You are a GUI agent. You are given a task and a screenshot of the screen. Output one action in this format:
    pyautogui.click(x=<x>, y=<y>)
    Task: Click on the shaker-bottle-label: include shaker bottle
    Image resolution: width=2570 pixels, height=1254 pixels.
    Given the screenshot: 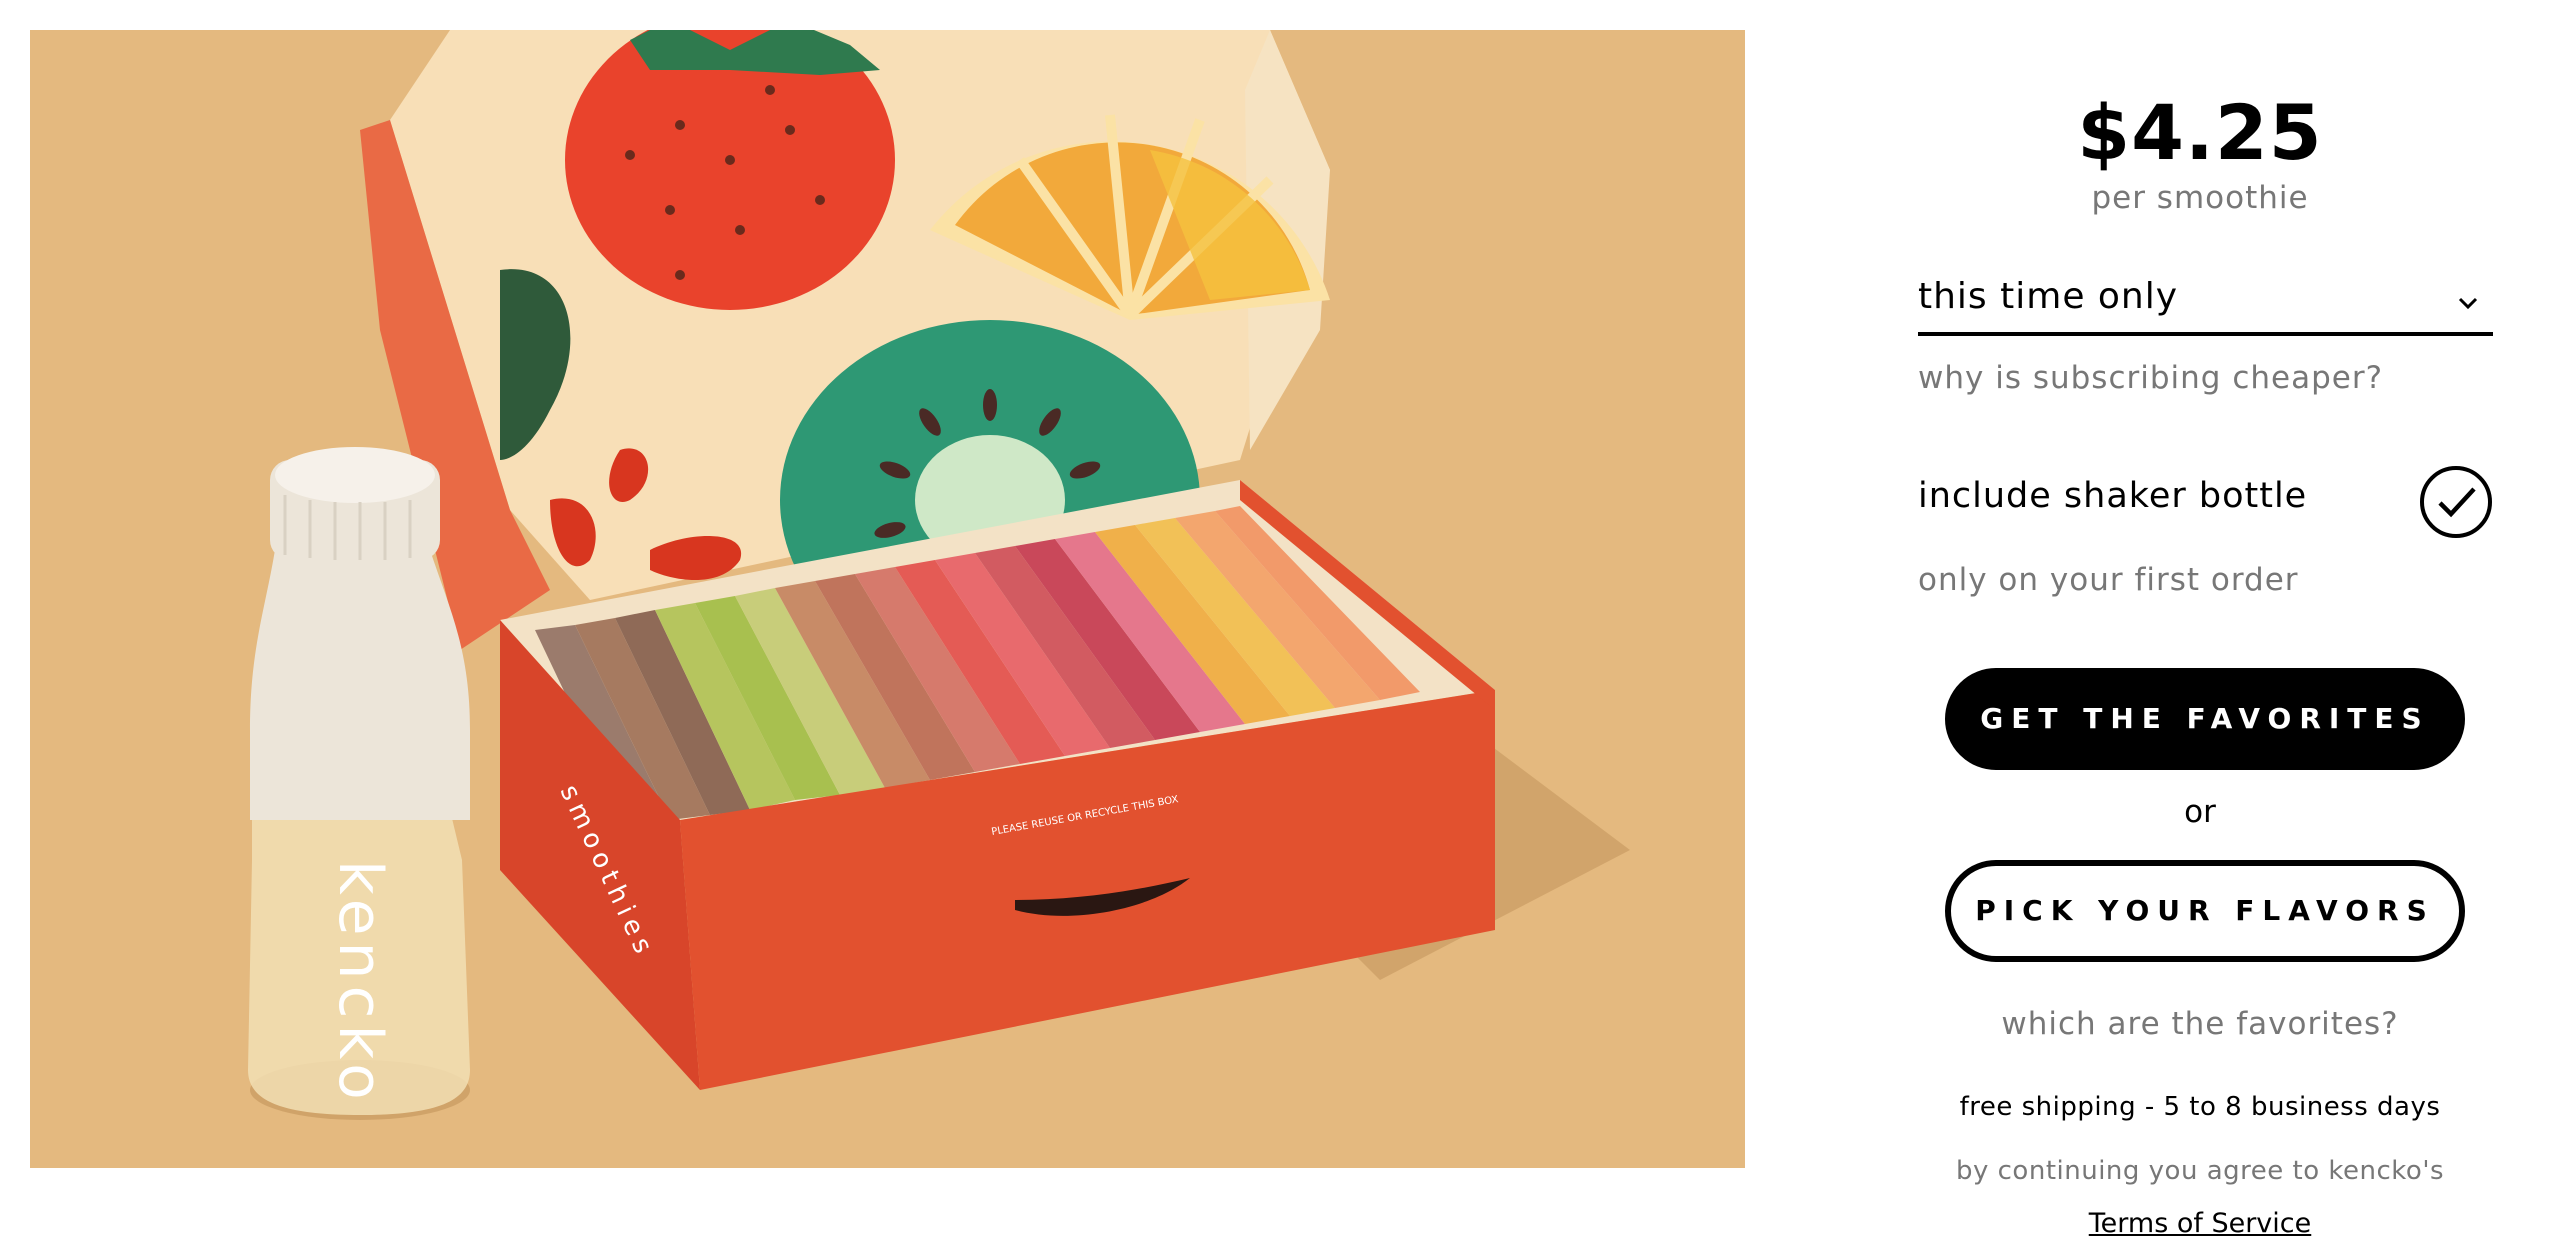 What is the action you would take?
    pyautogui.click(x=2113, y=496)
    